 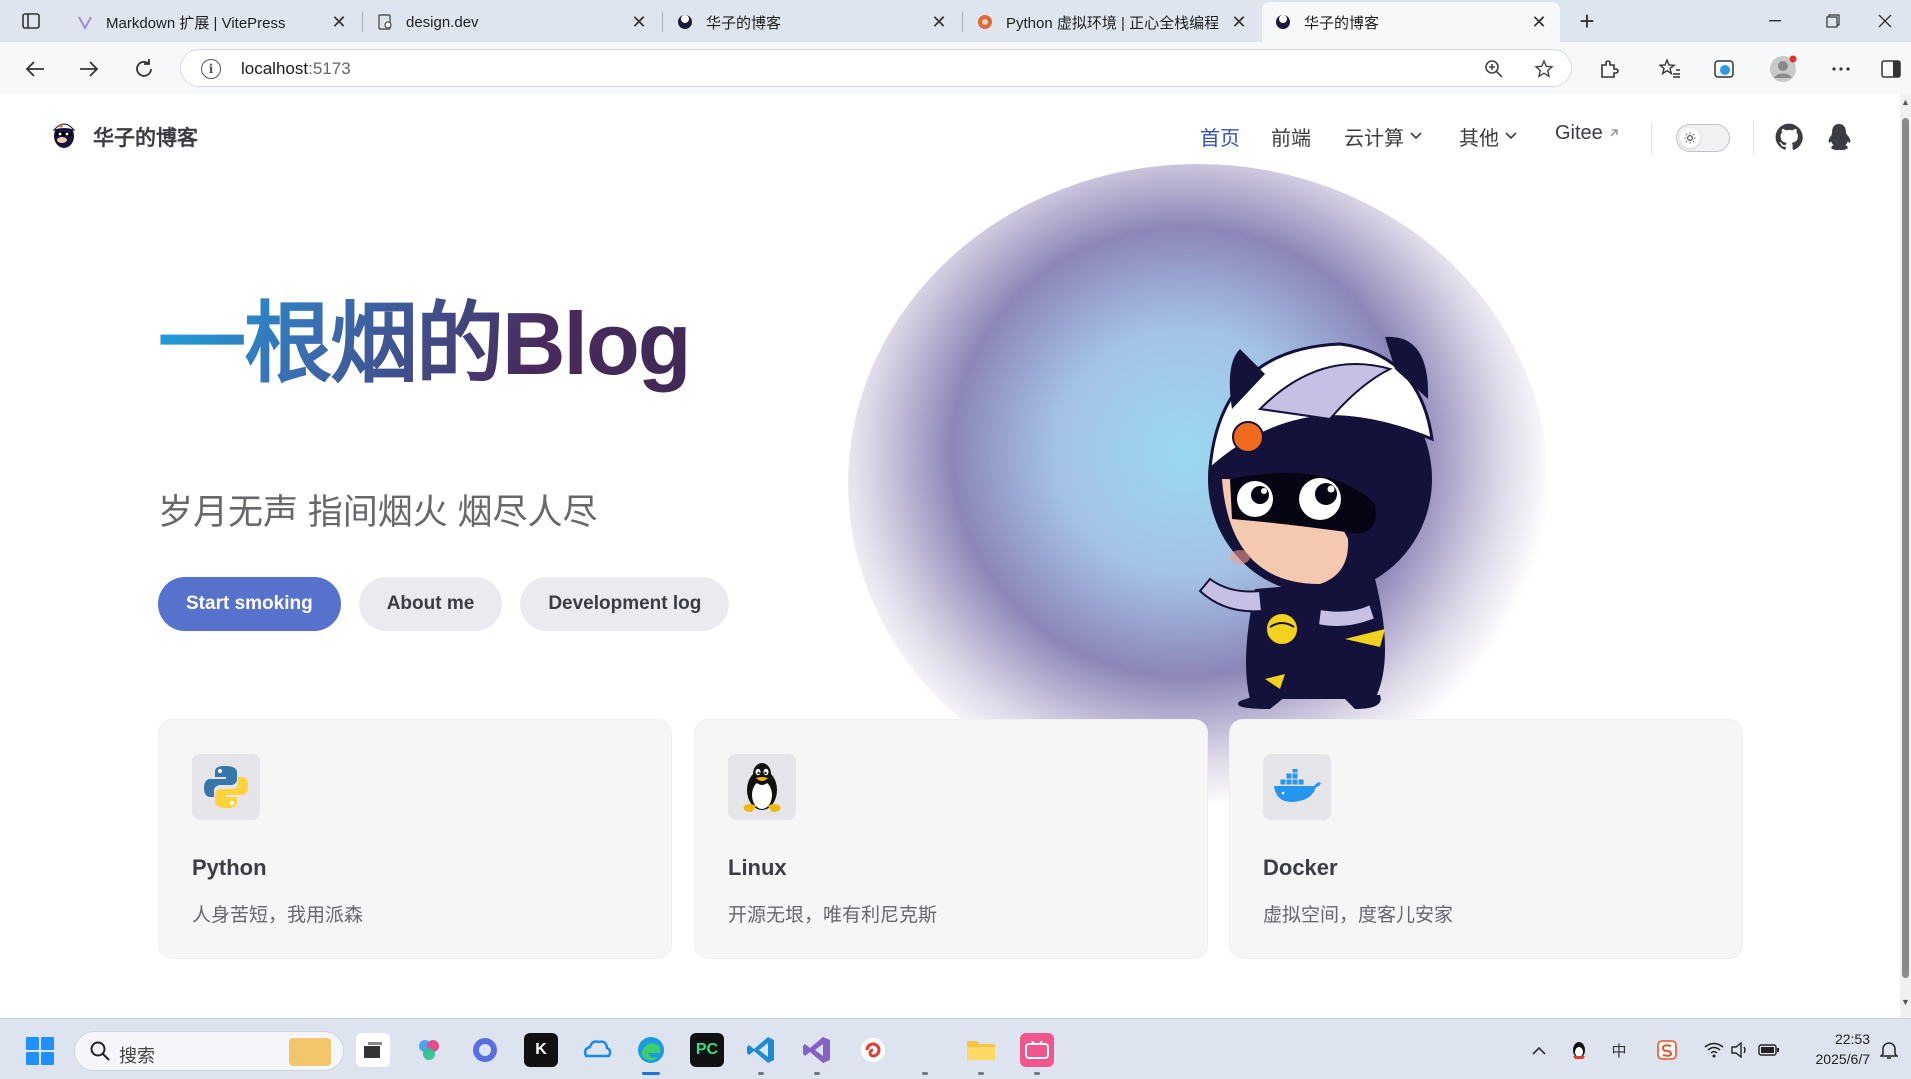 I want to click on new-tab-button: +, so click(x=1587, y=21).